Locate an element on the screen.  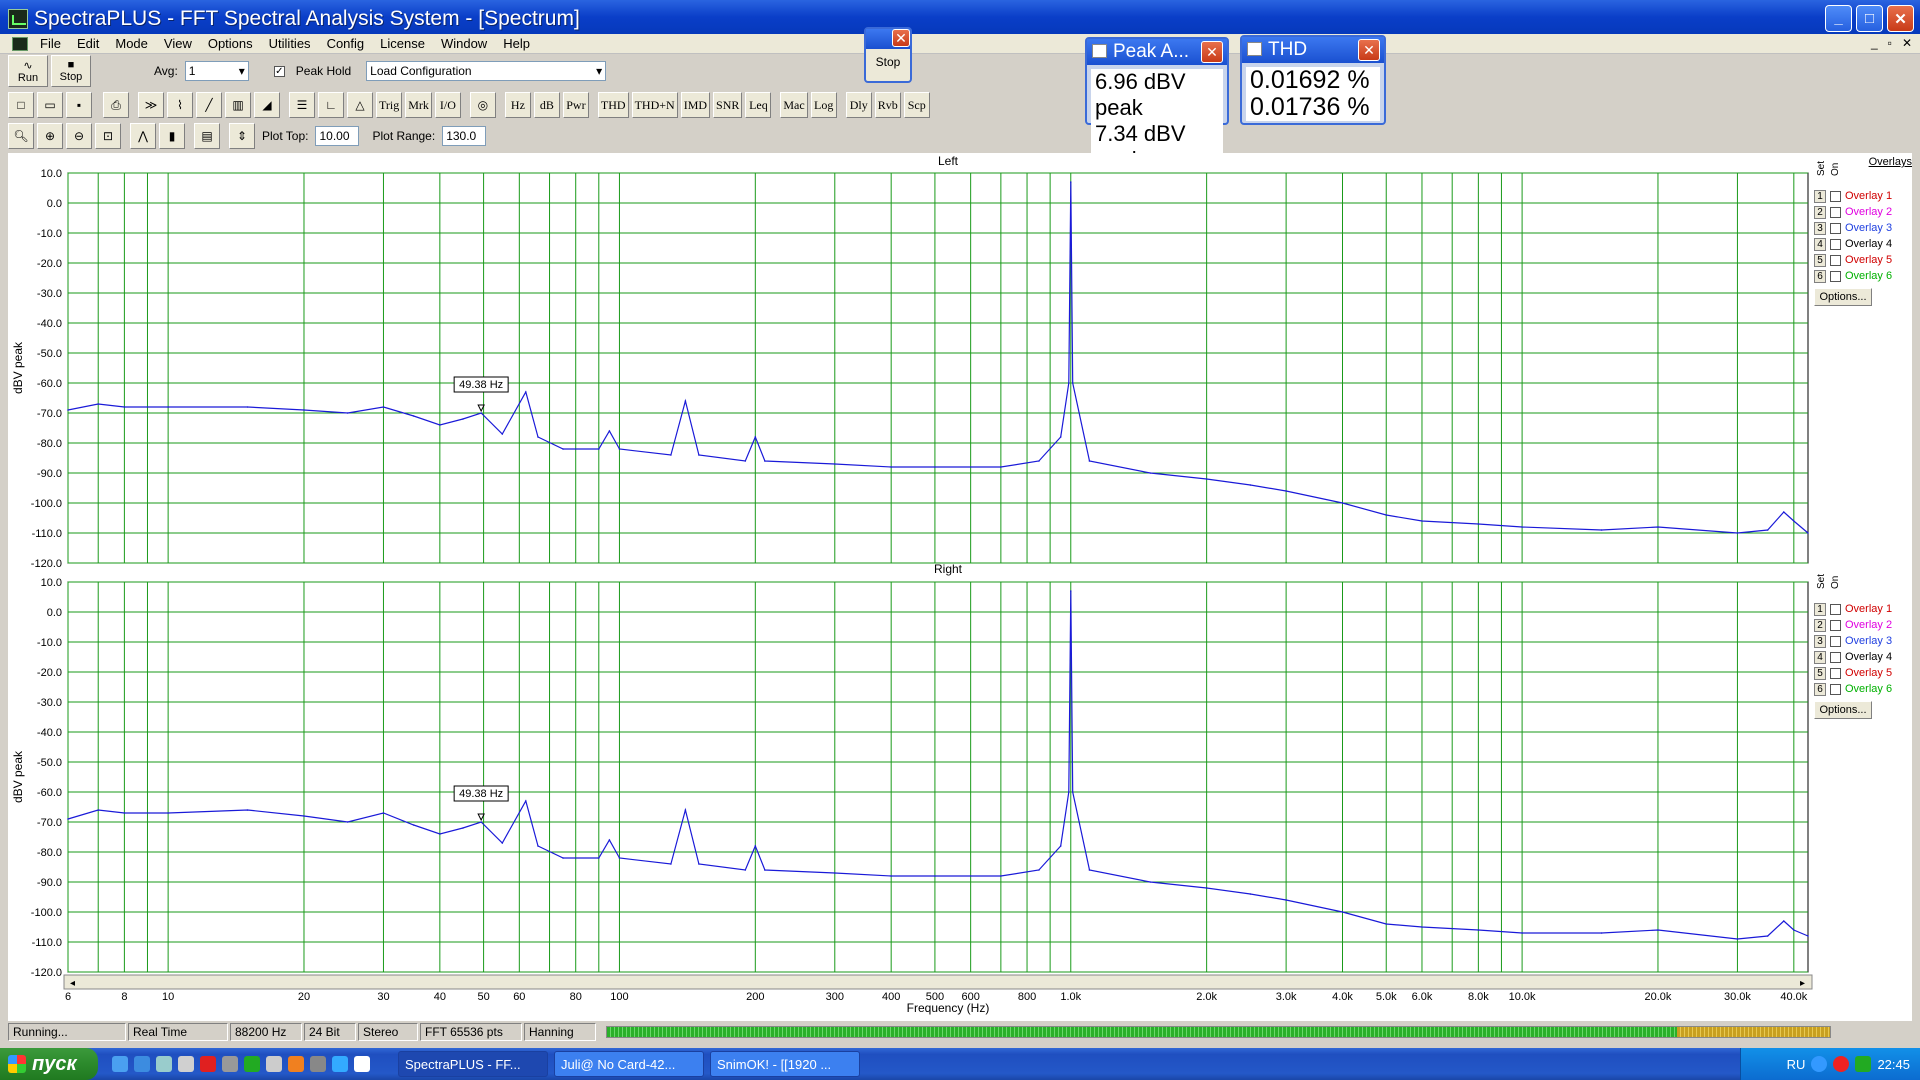
mdi-minimize-icon: _ is located at coordinates (1874, 43).